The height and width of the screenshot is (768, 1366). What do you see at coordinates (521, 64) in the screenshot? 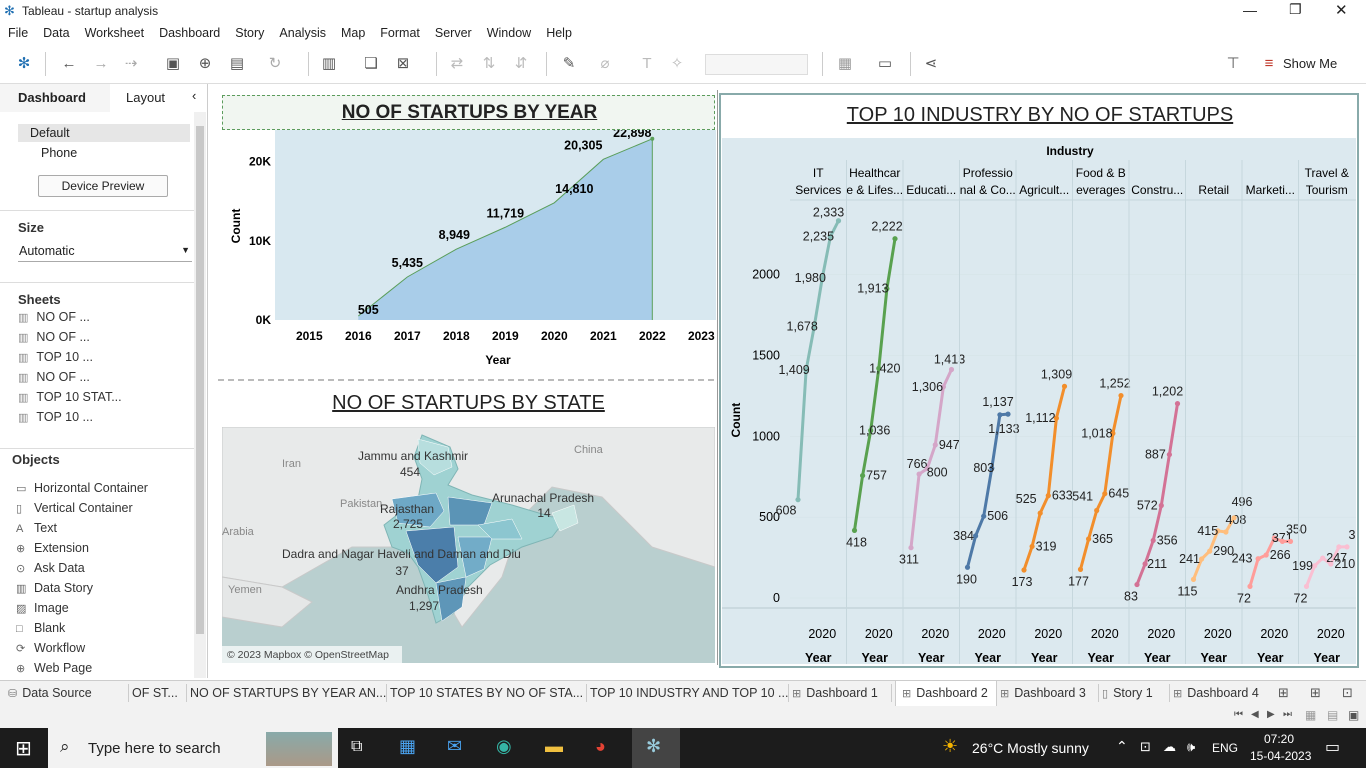
I see `sort-descending-icon: ⇵` at bounding box center [521, 64].